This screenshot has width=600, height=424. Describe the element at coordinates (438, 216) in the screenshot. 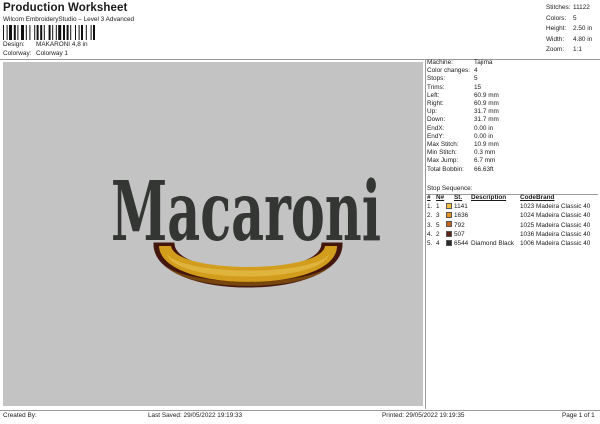

I see `stop-needle: 3` at that location.